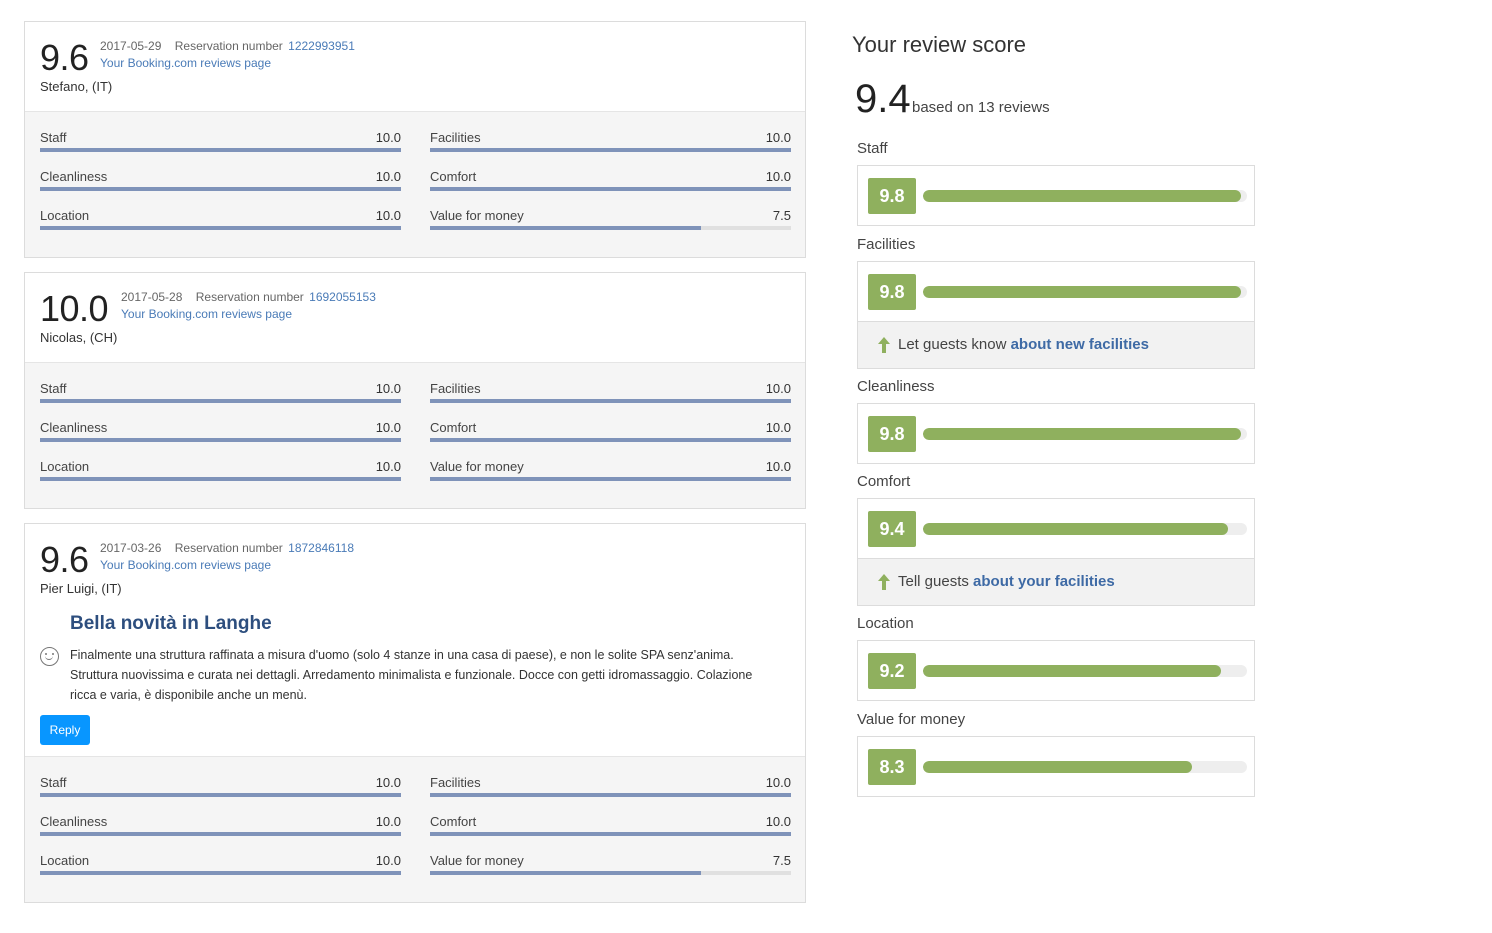 This screenshot has height=933, width=1492. Describe the element at coordinates (610, 474) in the screenshot. I see `subscore-value-for-money: Value for money 10.0` at that location.